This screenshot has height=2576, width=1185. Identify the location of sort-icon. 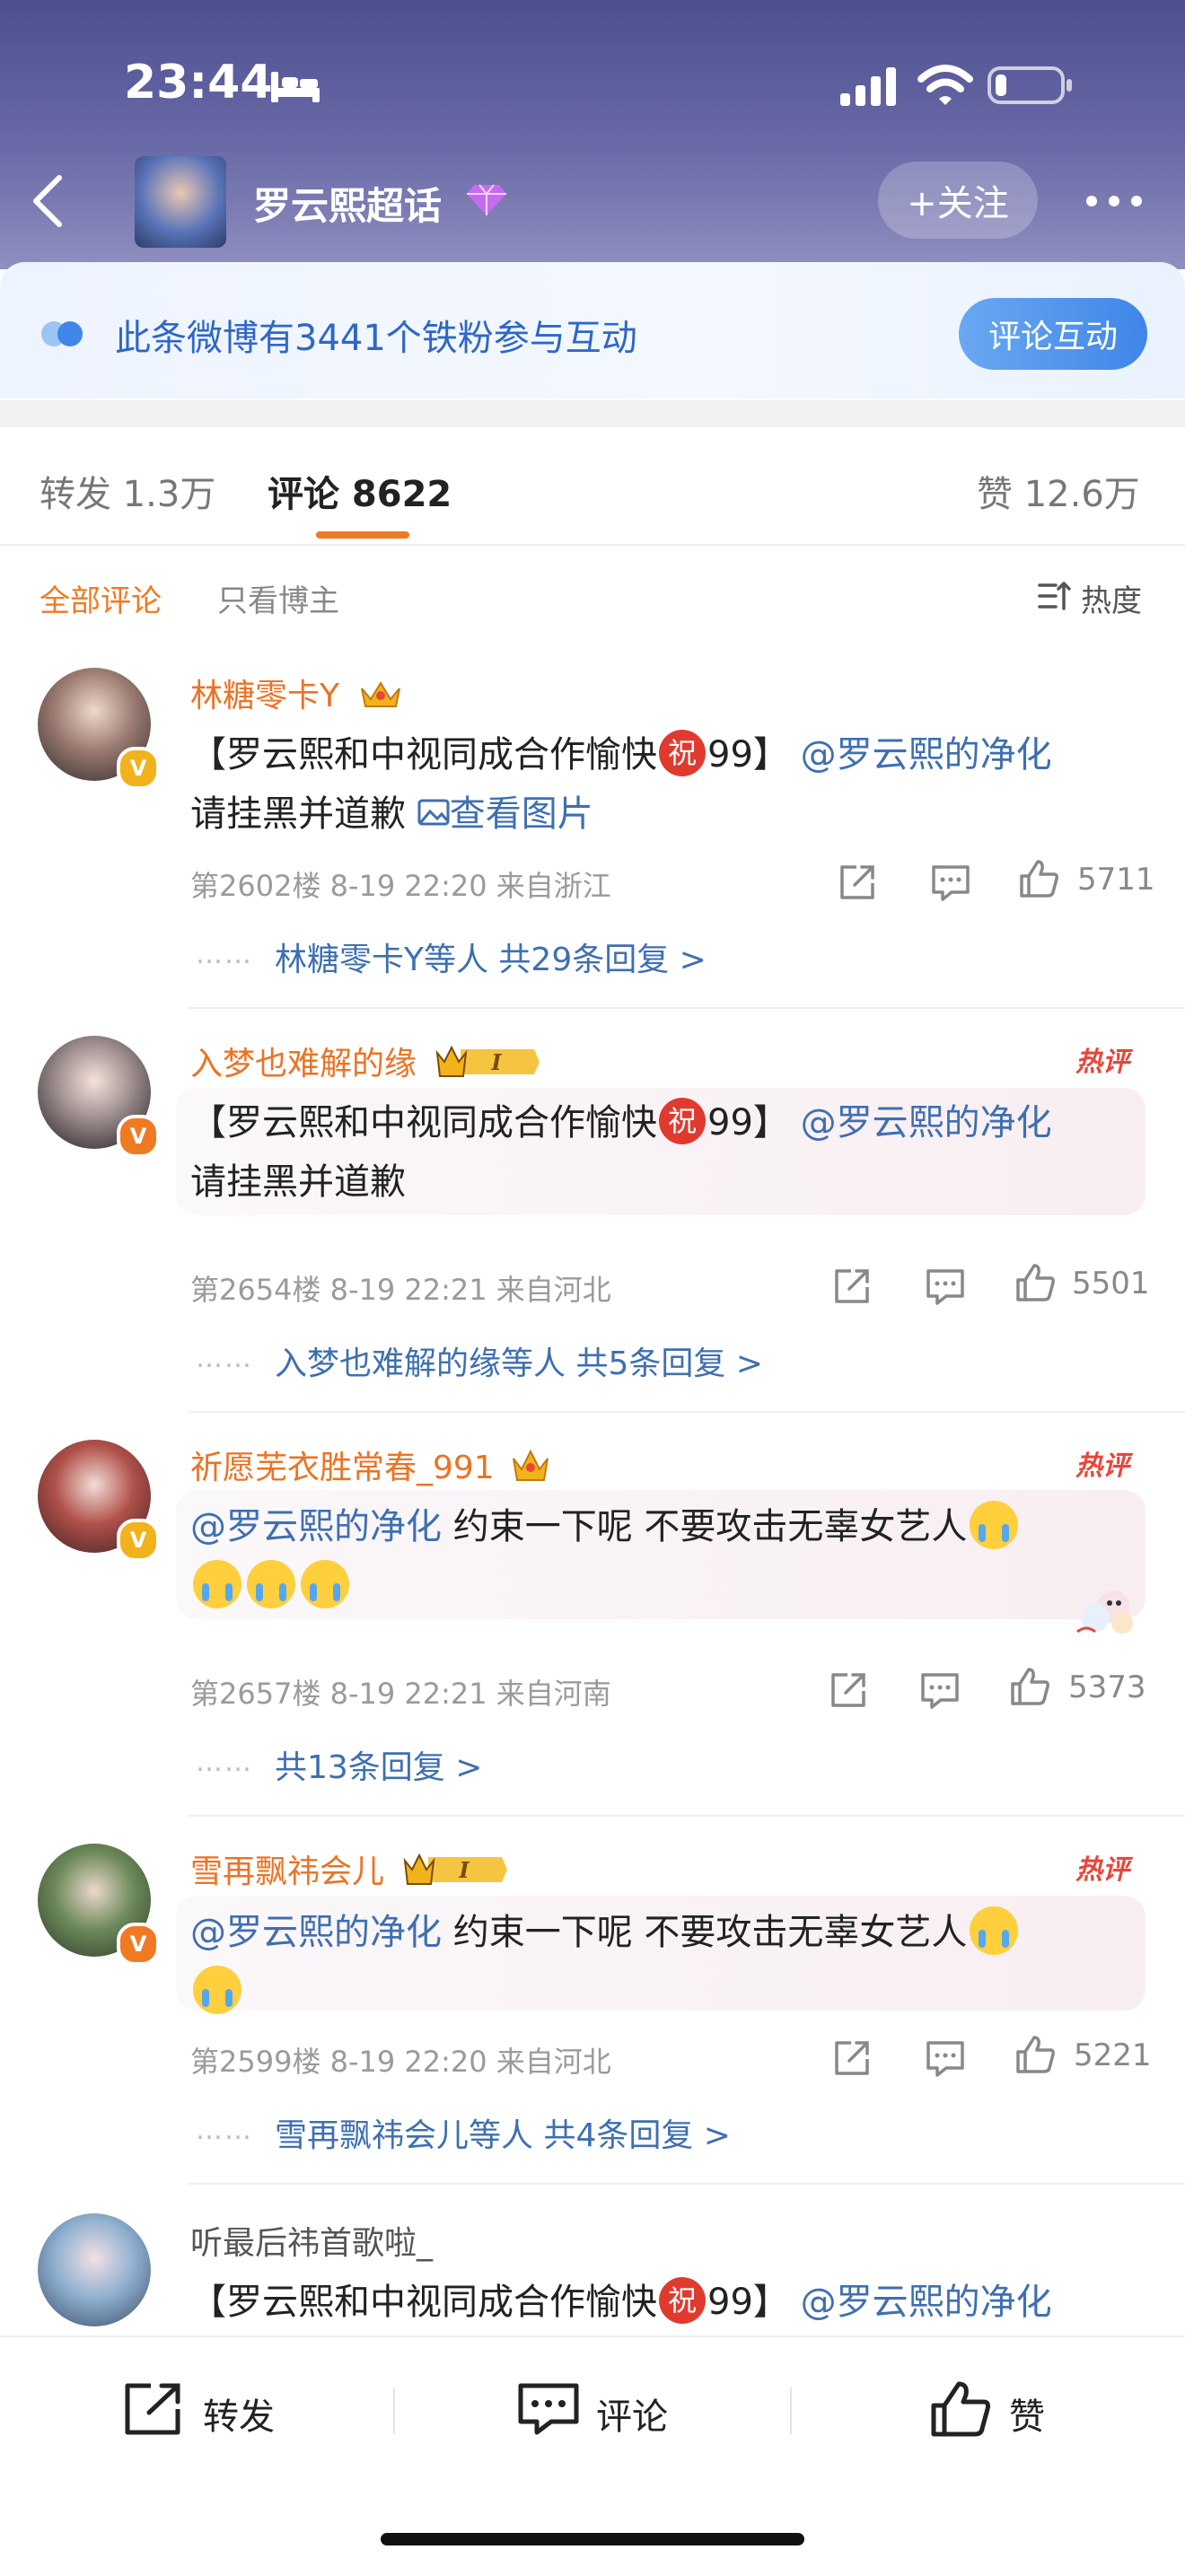
(1054, 596).